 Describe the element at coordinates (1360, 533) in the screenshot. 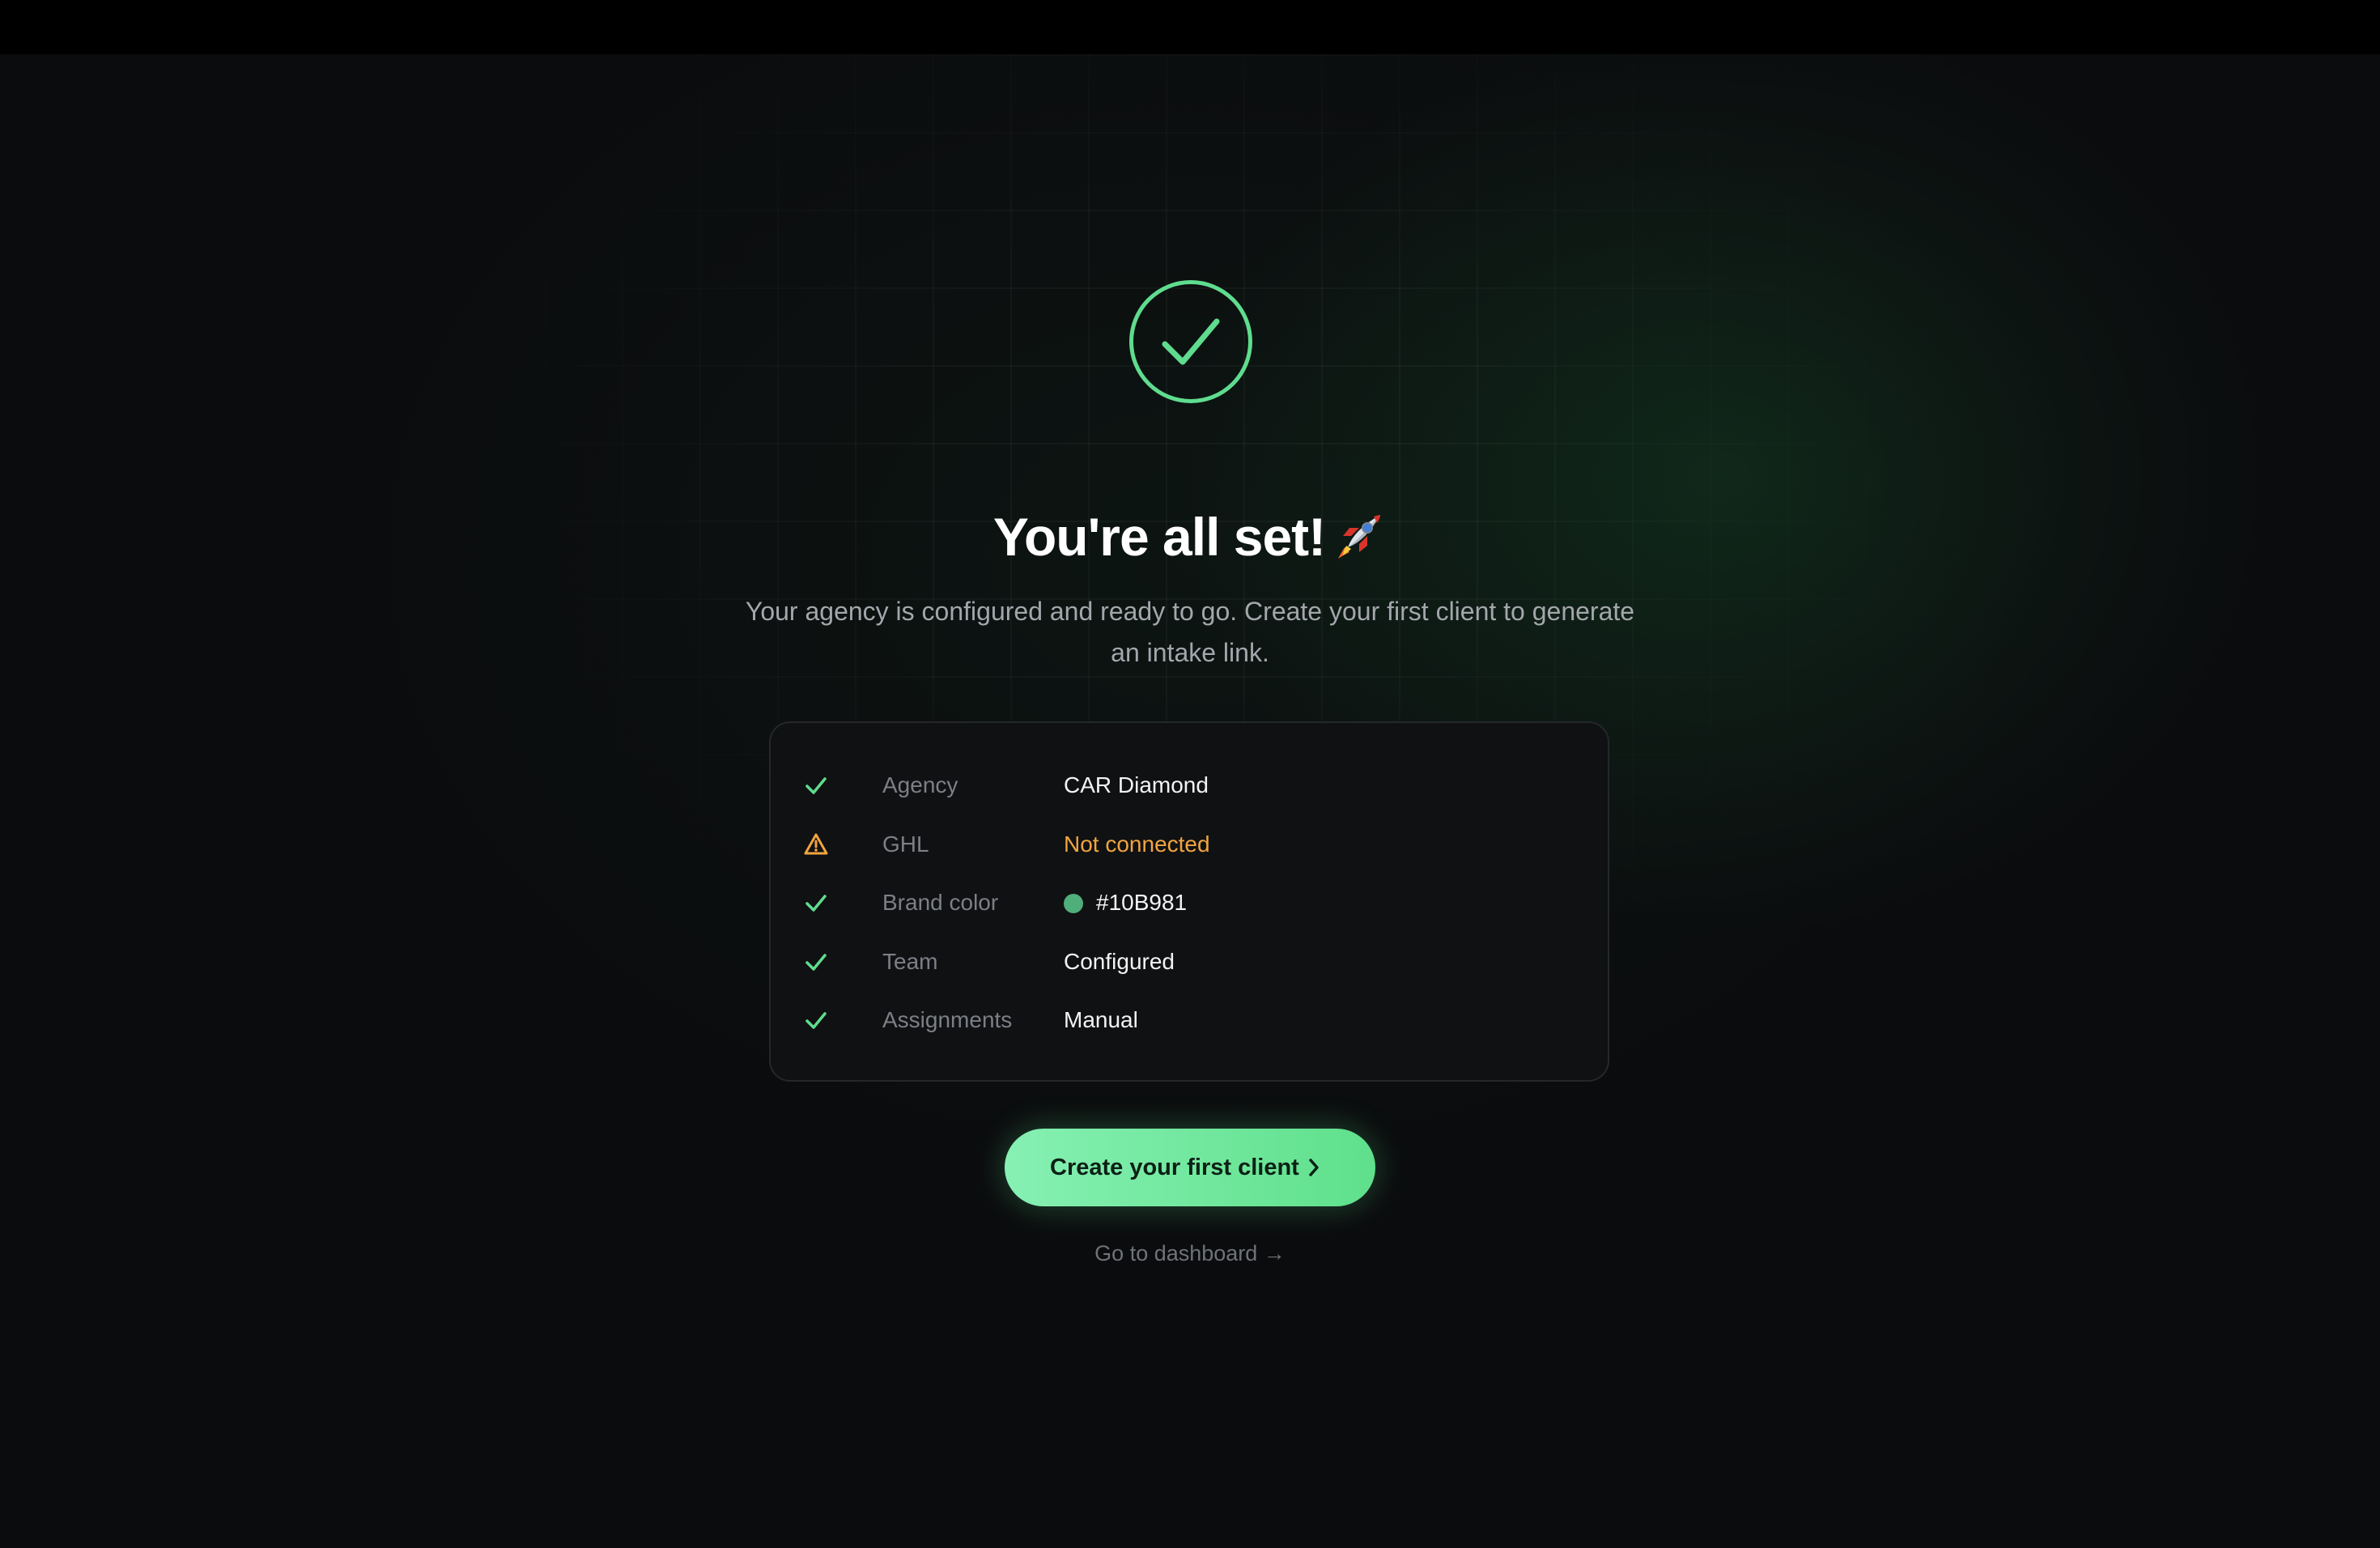

I see `rocket-emoji-icon` at that location.